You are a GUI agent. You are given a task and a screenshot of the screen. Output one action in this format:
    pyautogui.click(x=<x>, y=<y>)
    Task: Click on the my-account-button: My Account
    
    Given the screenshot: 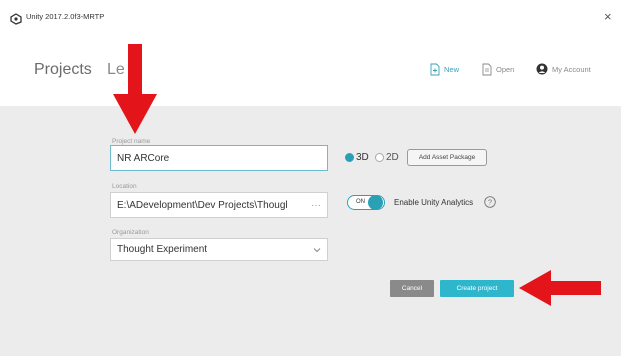 What is the action you would take?
    pyautogui.click(x=563, y=69)
    